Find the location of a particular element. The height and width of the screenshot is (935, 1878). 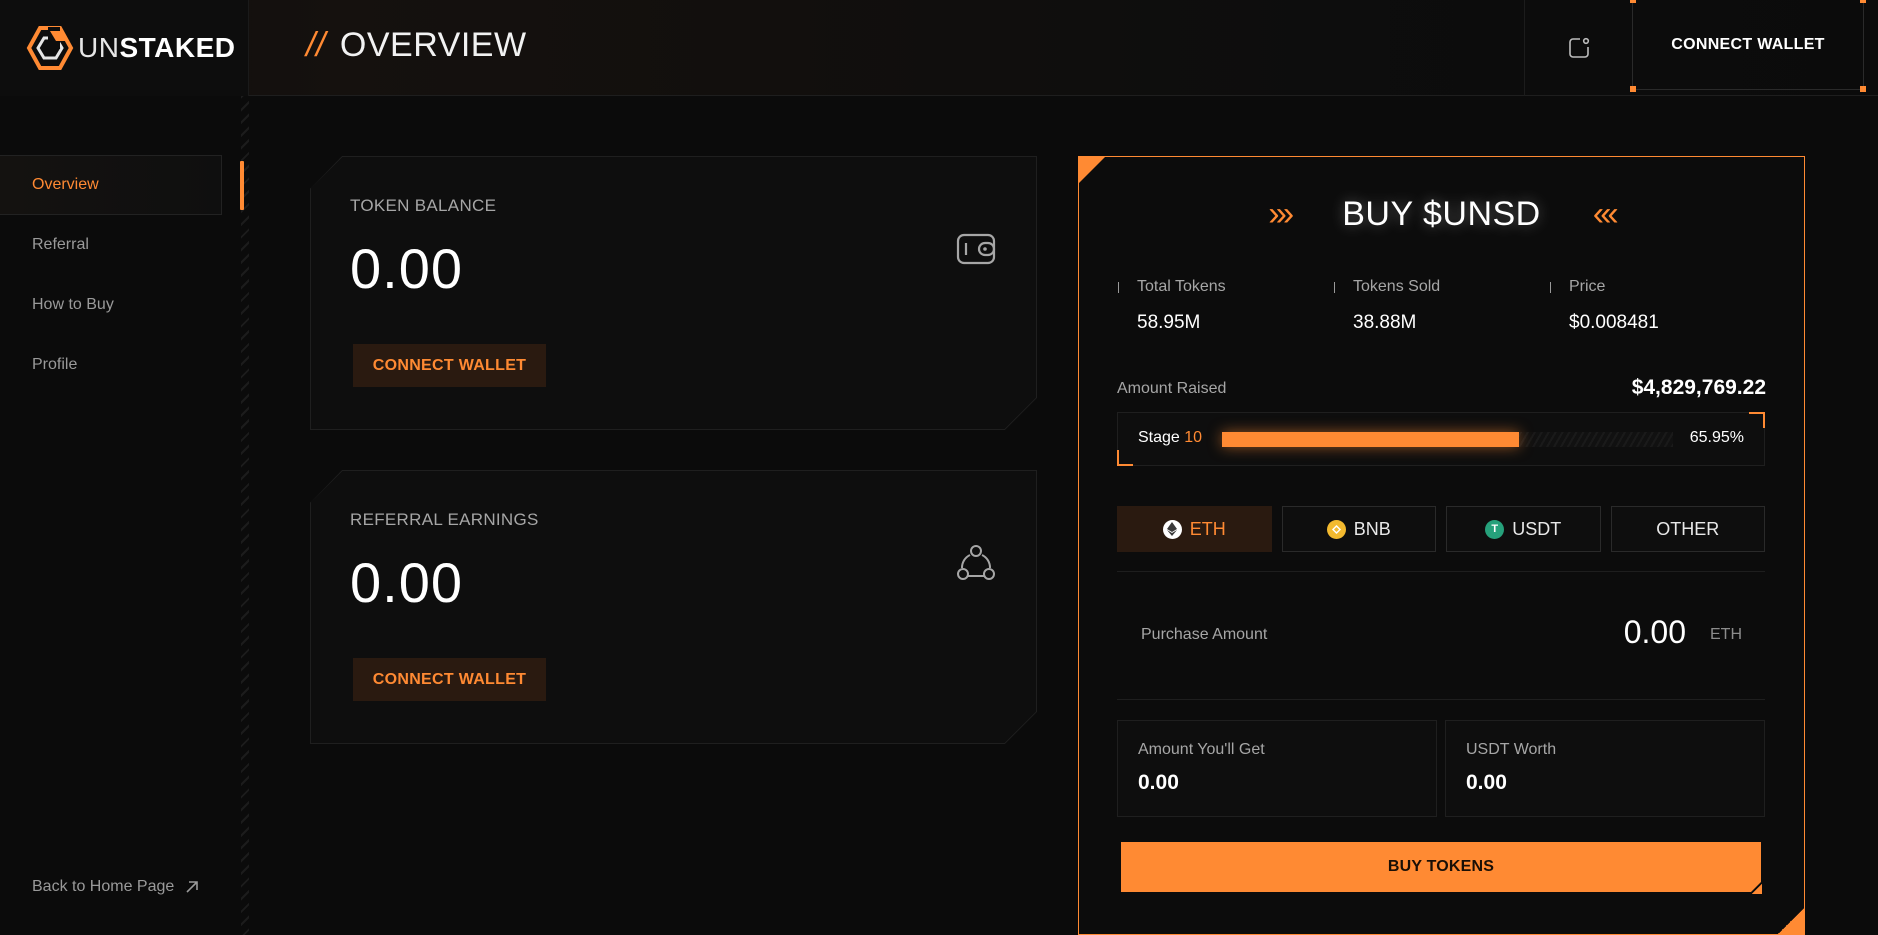

brand-name: UNSTAKED is located at coordinates (157, 47).